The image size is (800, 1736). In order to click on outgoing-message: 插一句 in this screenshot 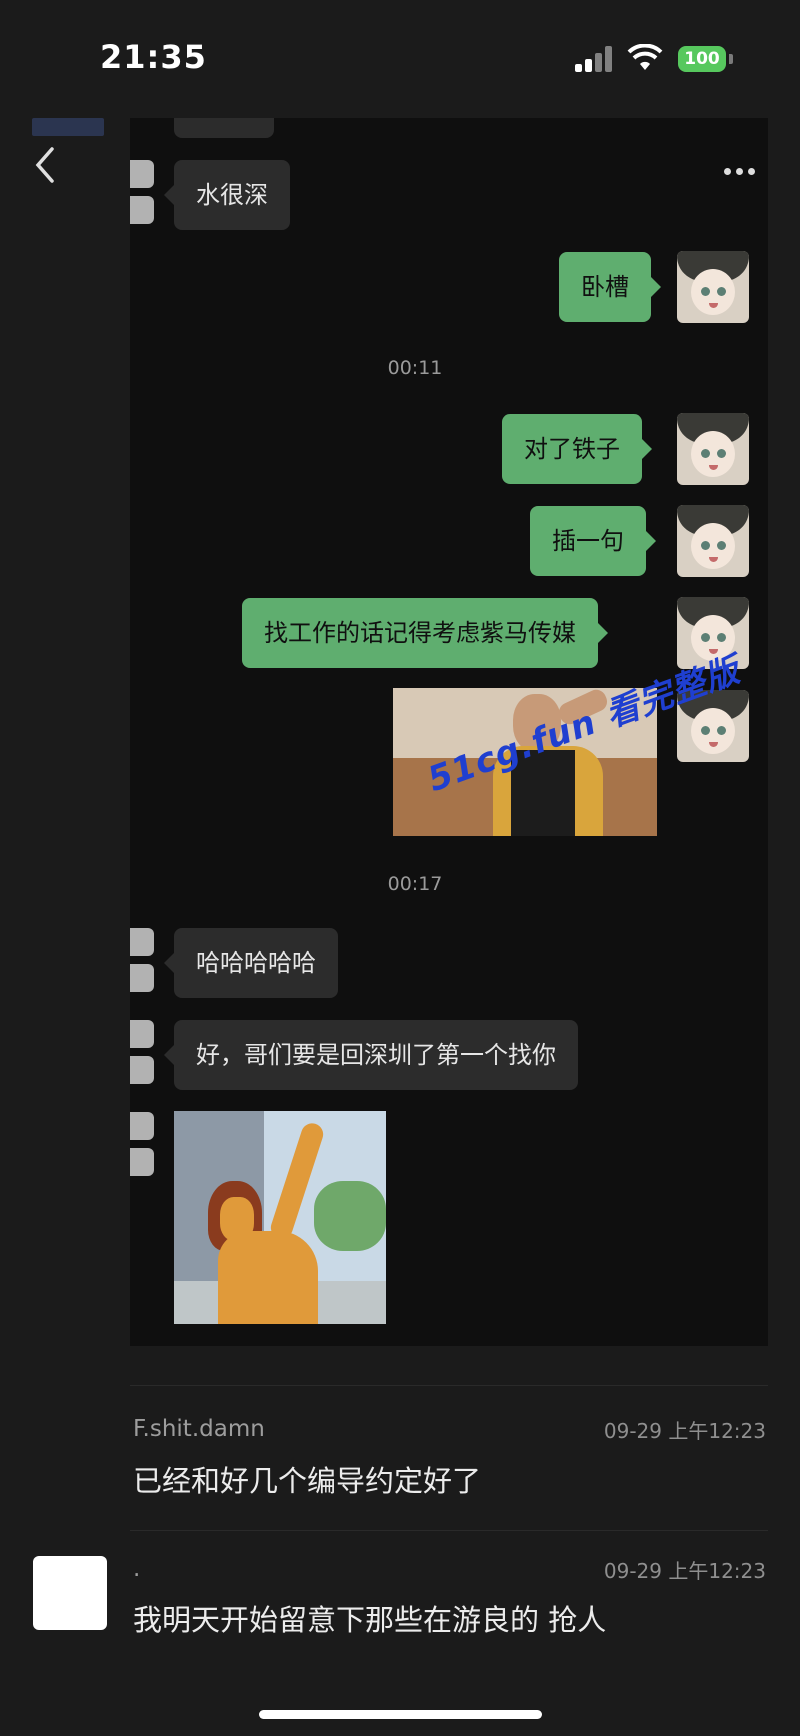, I will do `click(593, 541)`.